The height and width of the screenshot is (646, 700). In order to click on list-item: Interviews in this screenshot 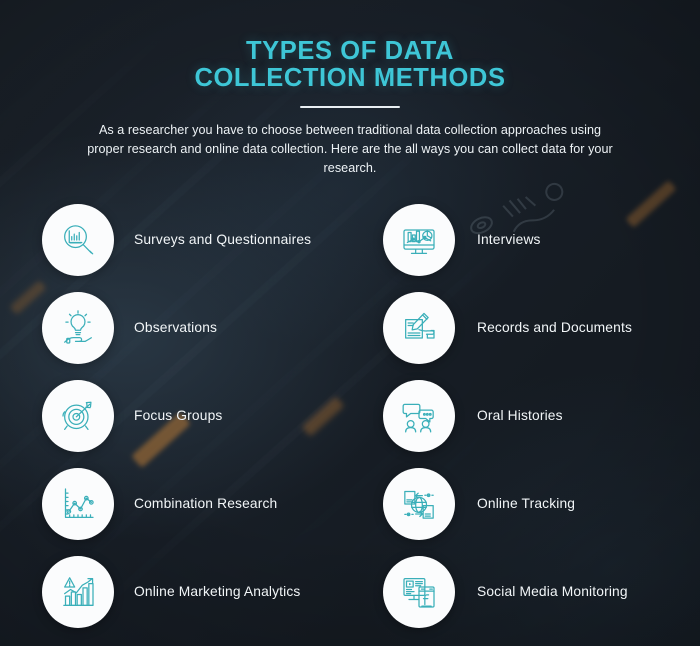, I will do `click(541, 240)`.